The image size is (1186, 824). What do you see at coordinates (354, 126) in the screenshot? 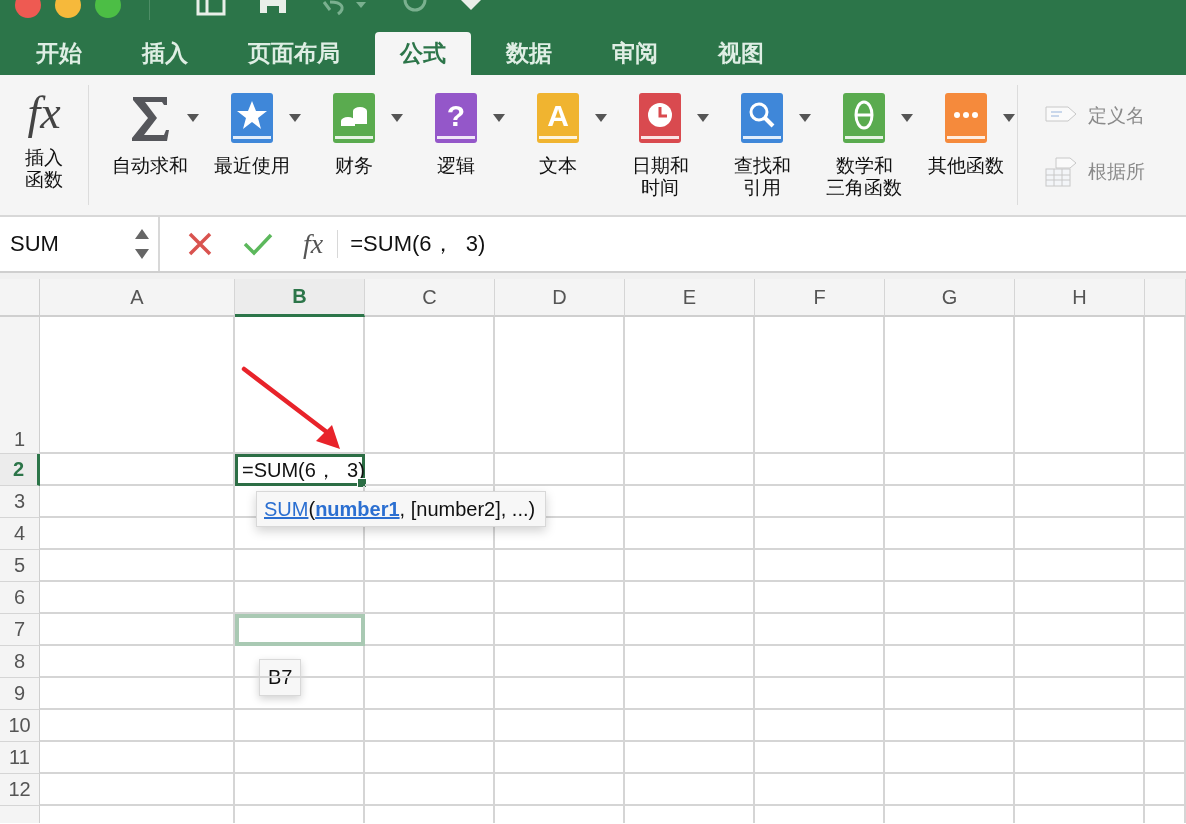
I see `function-category-button: 财务` at bounding box center [354, 126].